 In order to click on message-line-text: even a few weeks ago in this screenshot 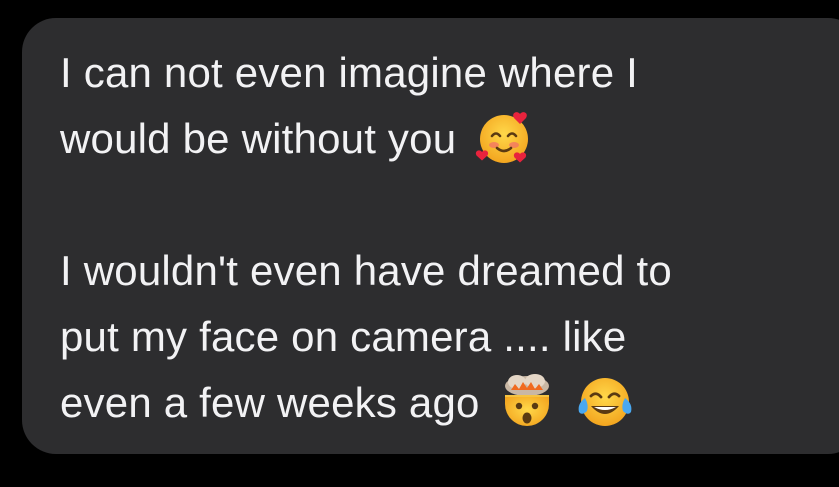, I will do `click(270, 402)`.